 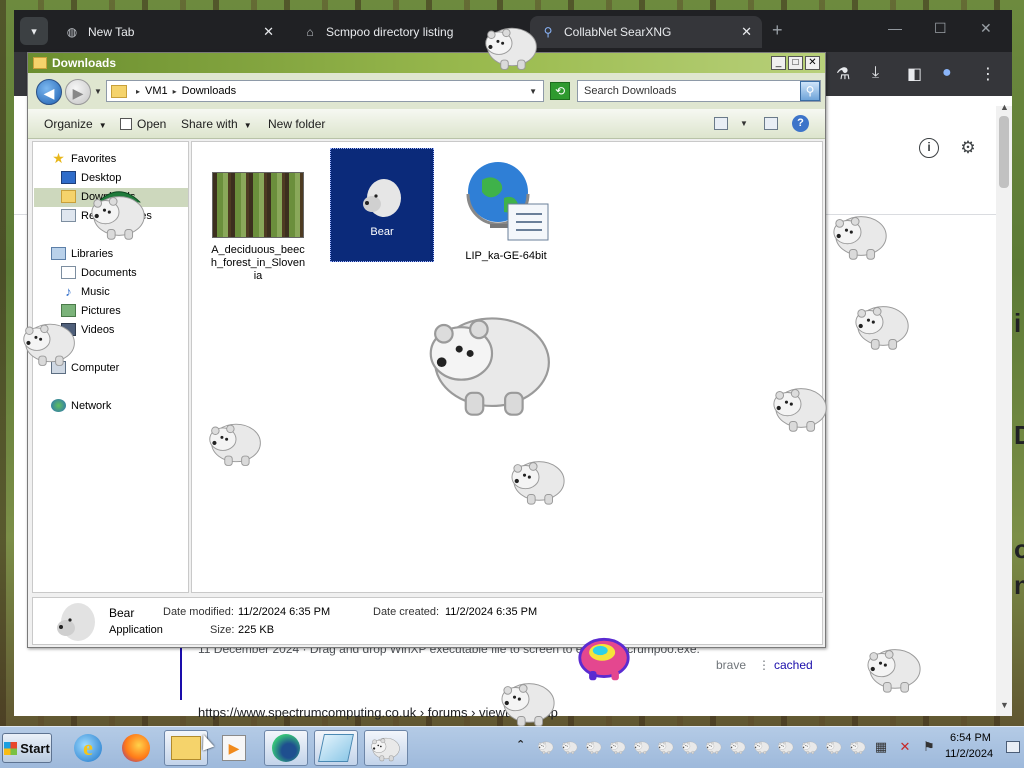 What do you see at coordinates (929, 148) in the screenshot?
I see `info-icon: i` at bounding box center [929, 148].